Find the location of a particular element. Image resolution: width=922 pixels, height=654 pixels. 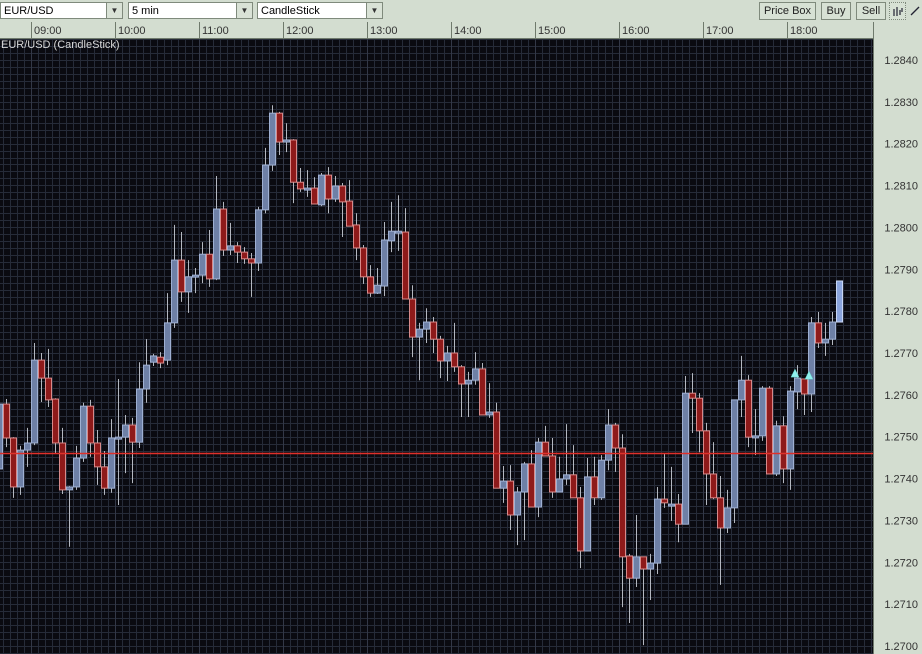

time-tick-label: 17:00 is located at coordinates (720, 31).